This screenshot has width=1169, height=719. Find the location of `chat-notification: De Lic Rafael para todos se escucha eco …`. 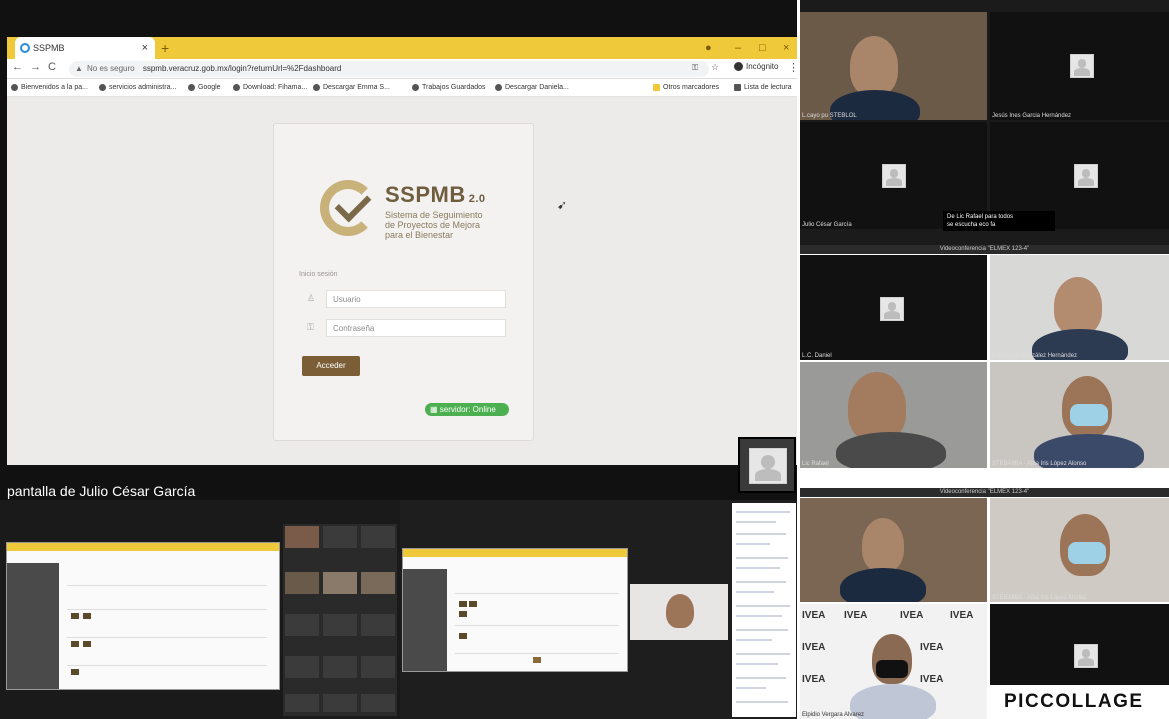

chat-notification: De Lic Rafael para todos se escucha eco … is located at coordinates (999, 221).